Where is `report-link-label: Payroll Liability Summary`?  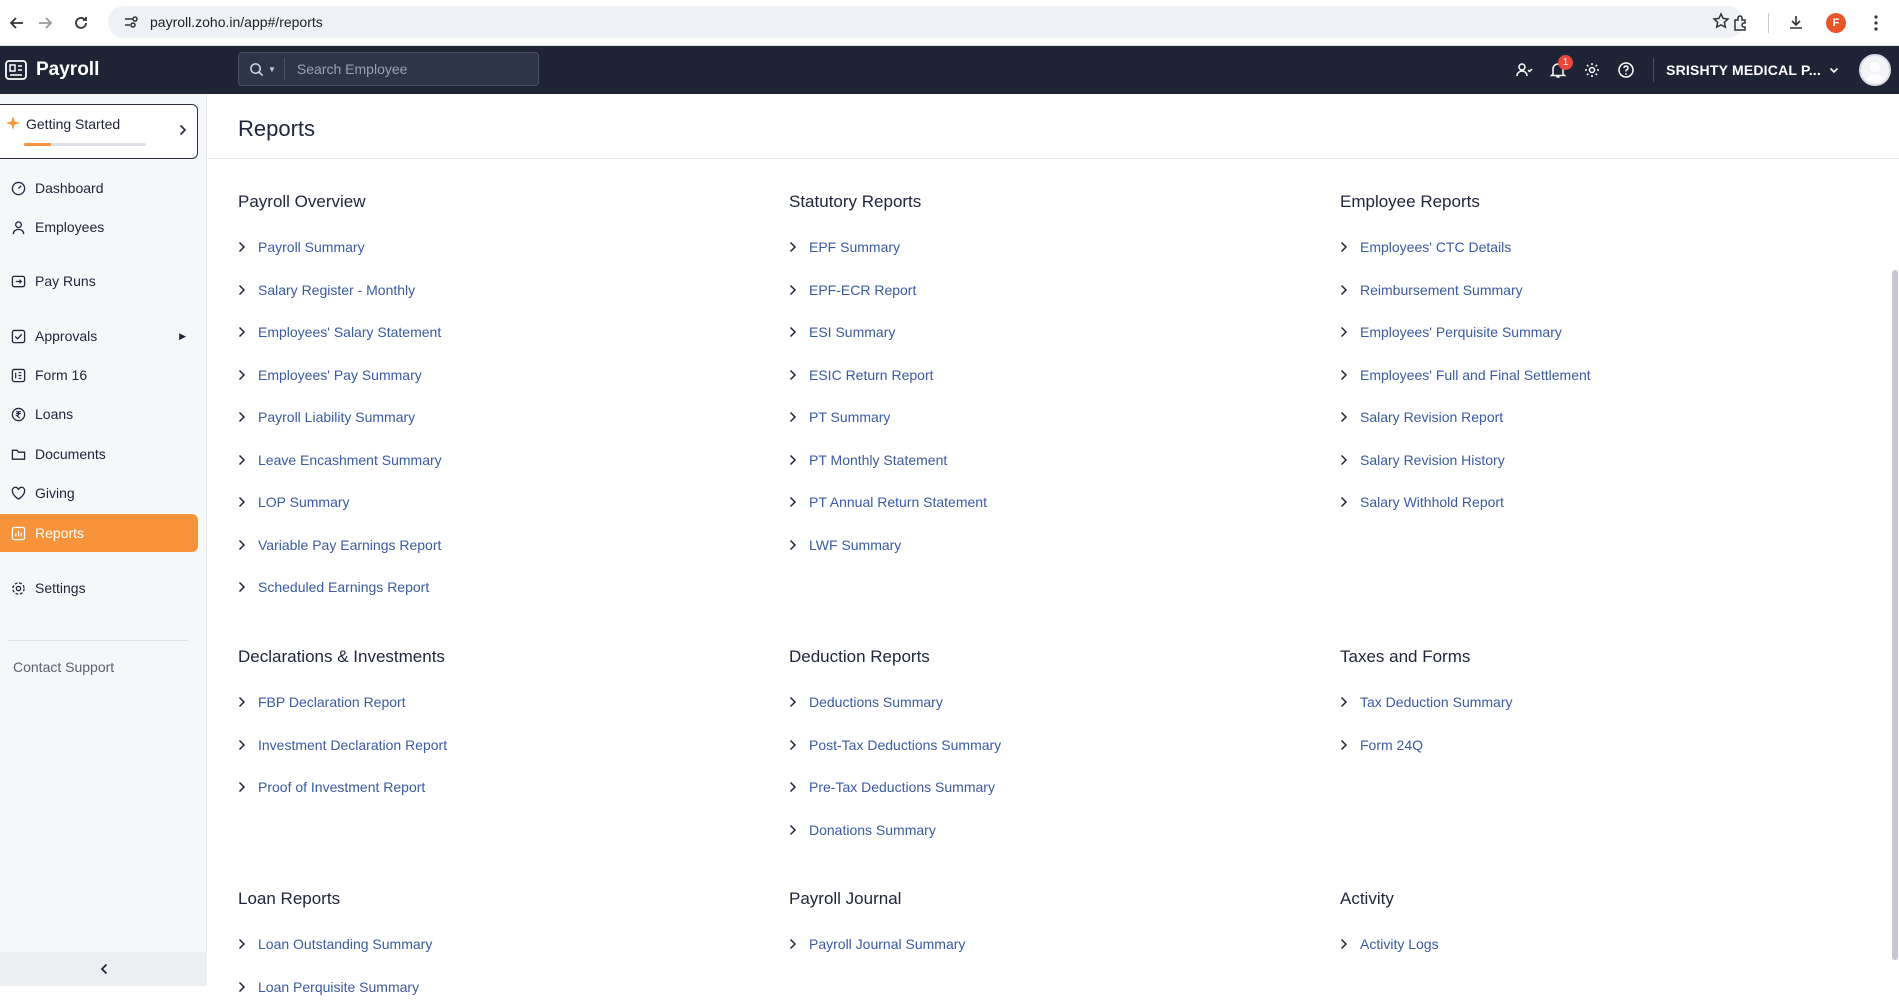
report-link-label: Payroll Liability Summary is located at coordinates (336, 417).